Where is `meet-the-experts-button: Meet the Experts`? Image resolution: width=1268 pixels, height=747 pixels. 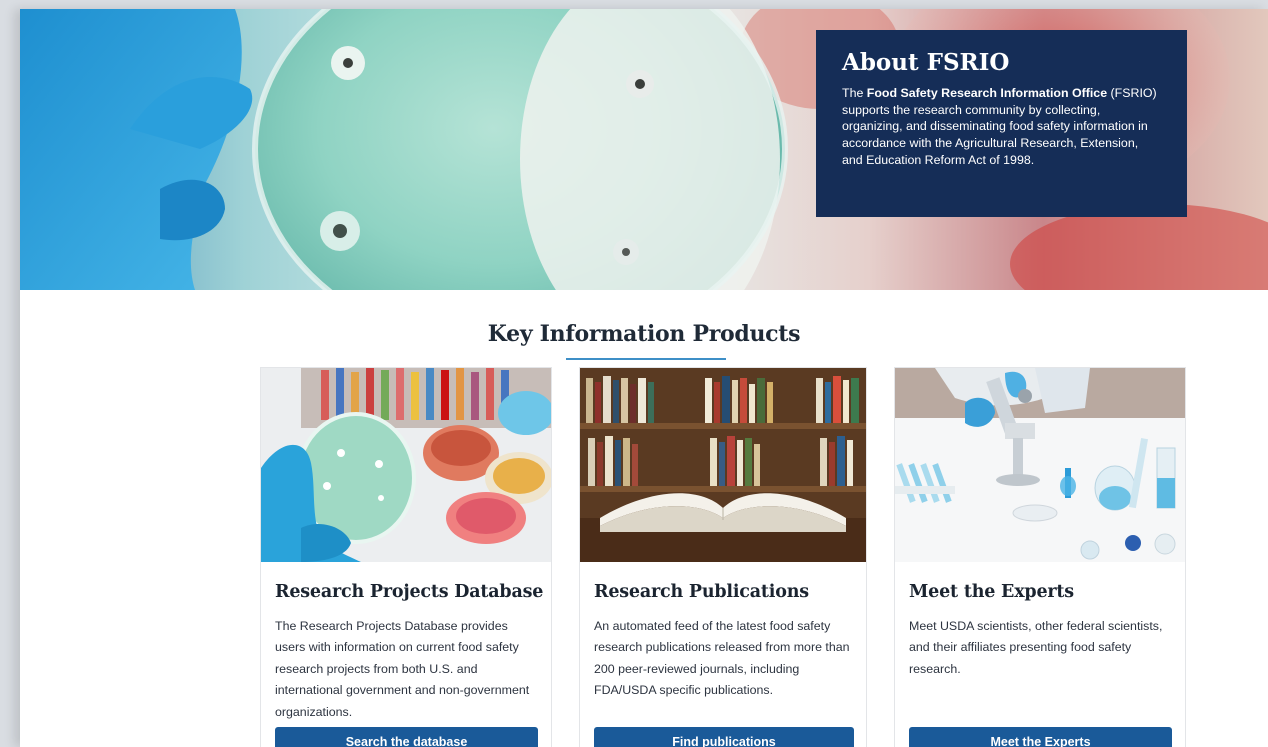
meet-the-experts-button: Meet the Experts is located at coordinates (1040, 737).